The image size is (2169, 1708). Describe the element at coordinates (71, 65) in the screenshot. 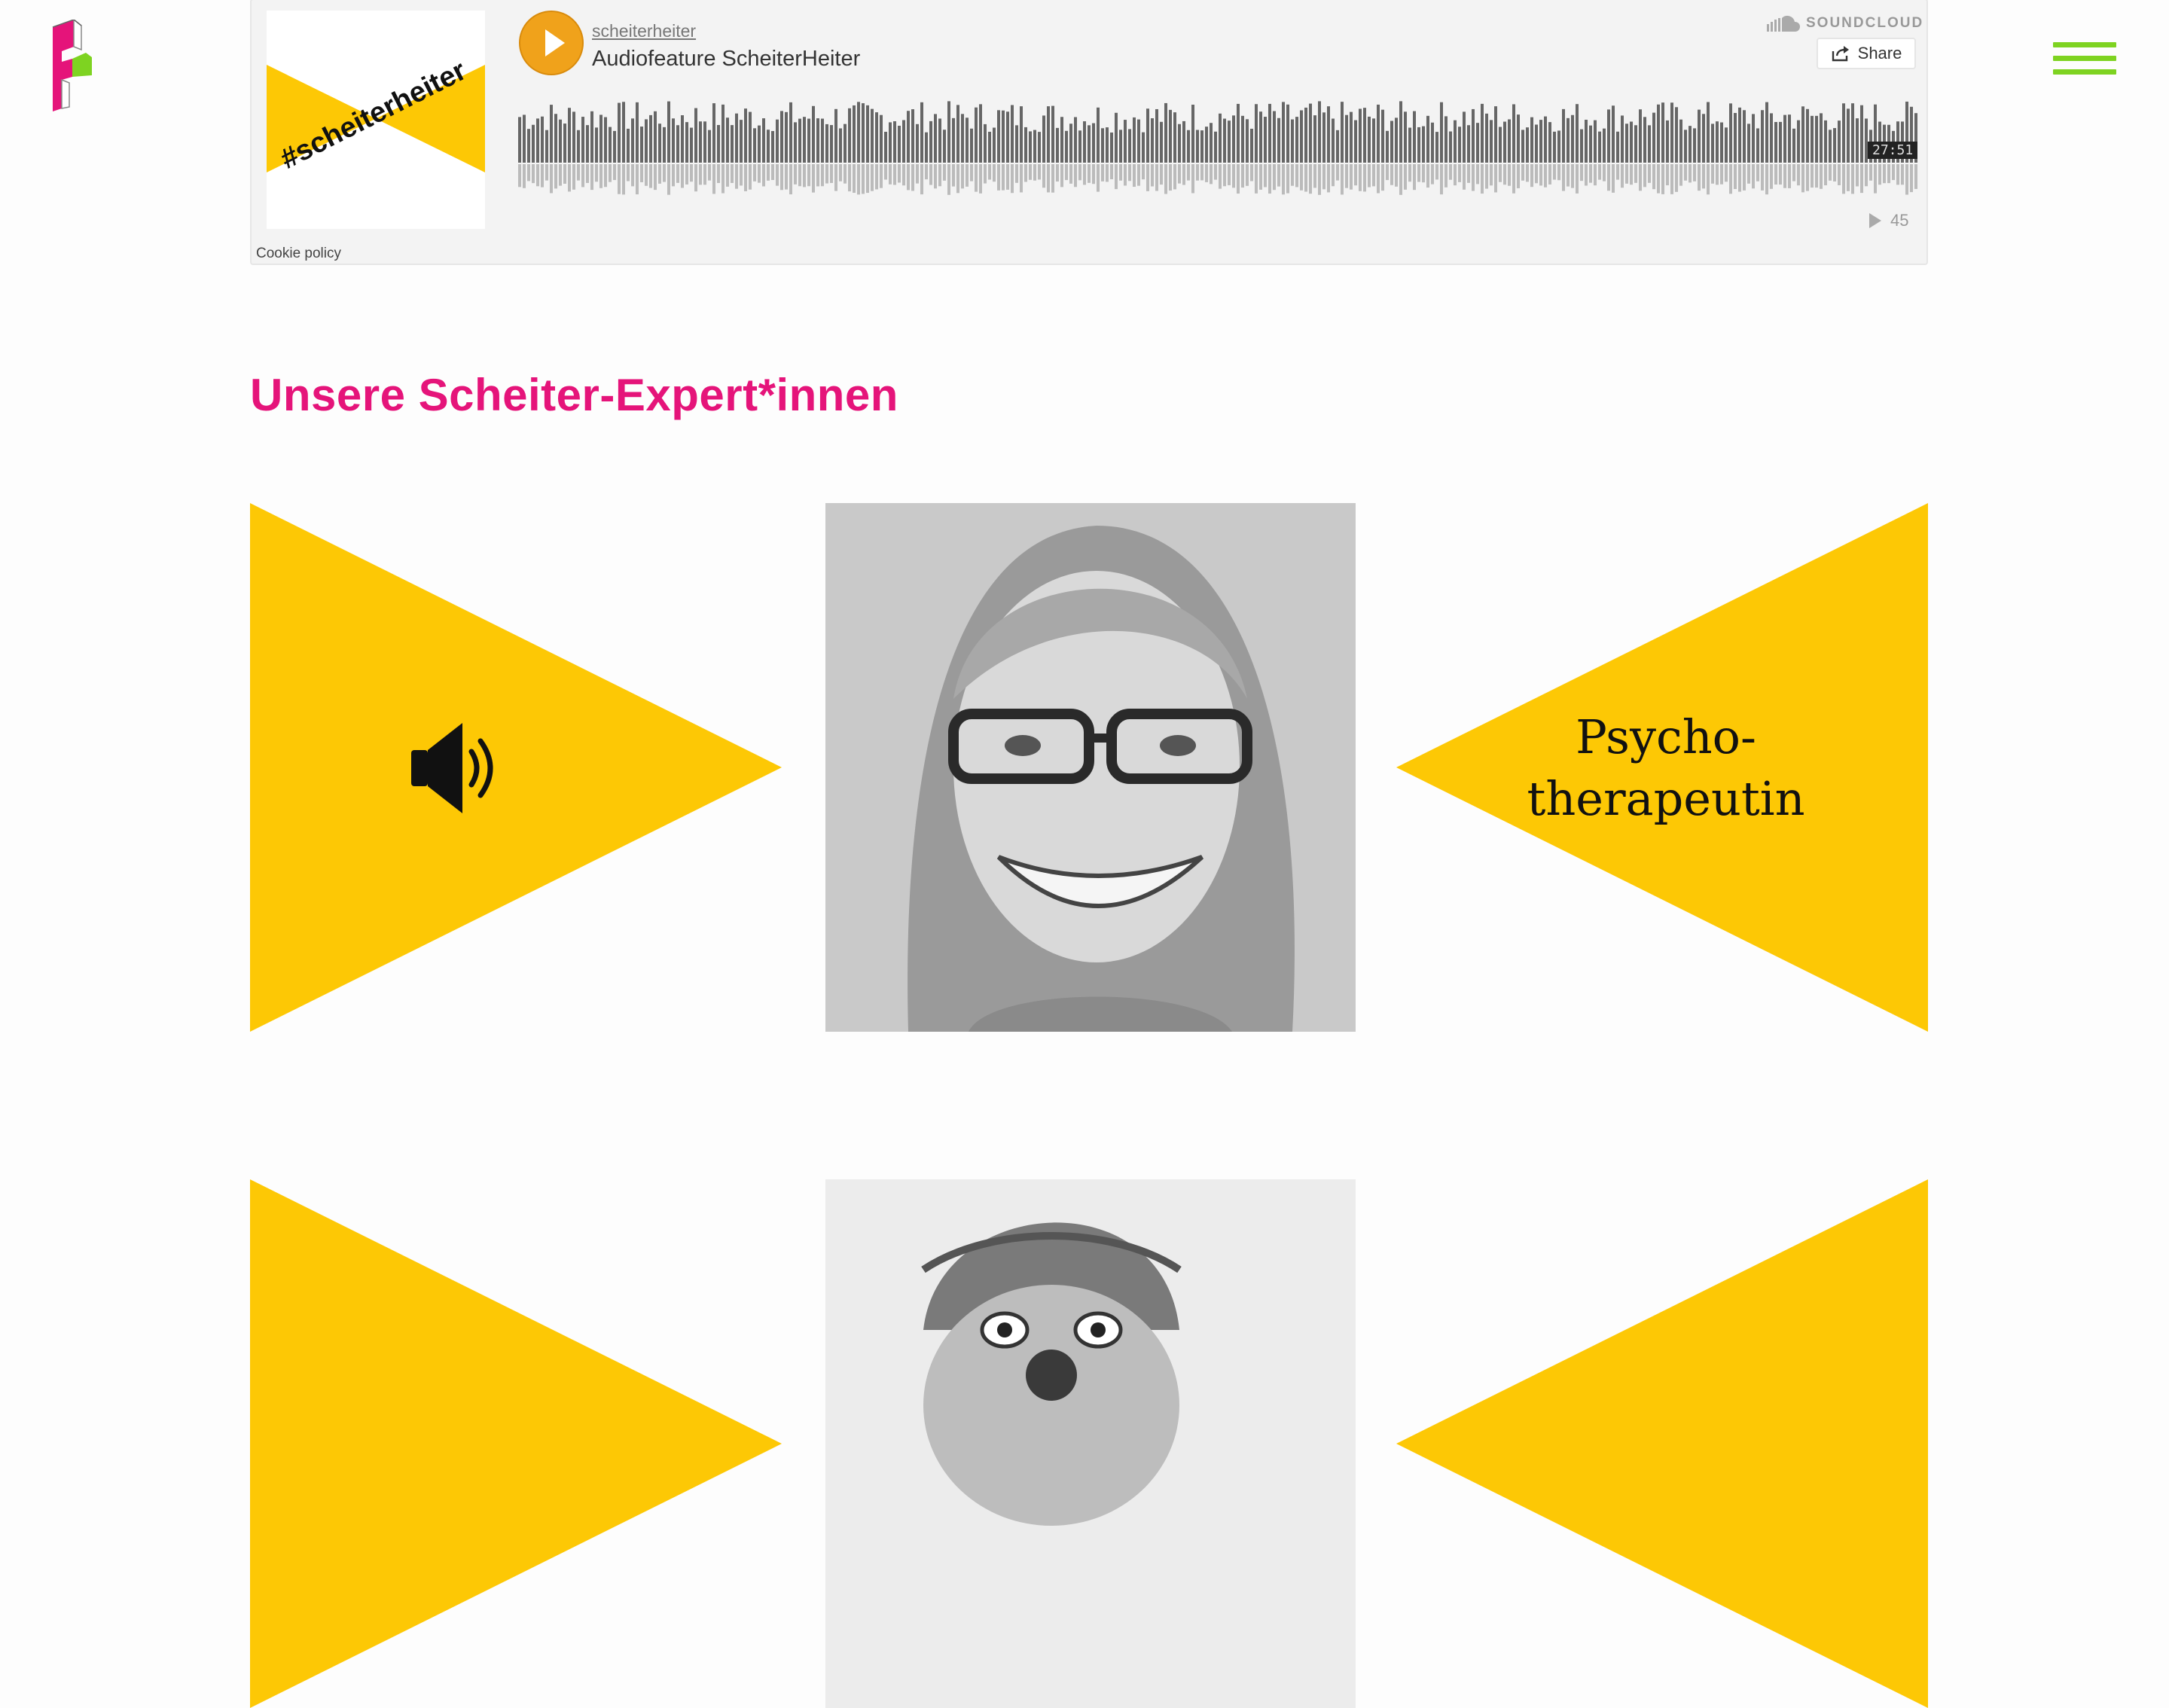

I see `site-logo` at that location.